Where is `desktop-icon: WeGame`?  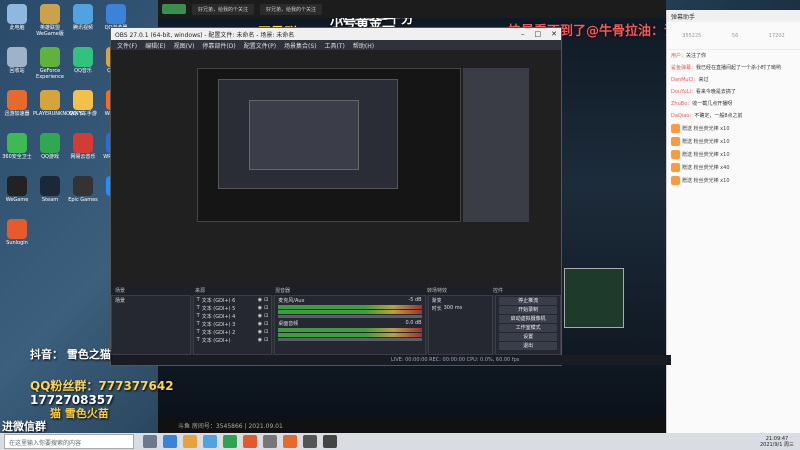 desktop-icon: WeGame is located at coordinates (17, 189).